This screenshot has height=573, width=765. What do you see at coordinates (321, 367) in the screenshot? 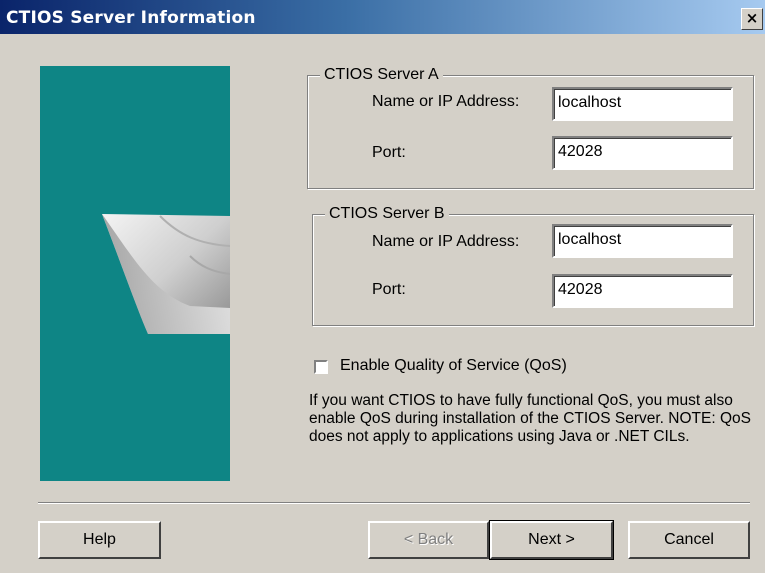
I see `qos-checkbox` at bounding box center [321, 367].